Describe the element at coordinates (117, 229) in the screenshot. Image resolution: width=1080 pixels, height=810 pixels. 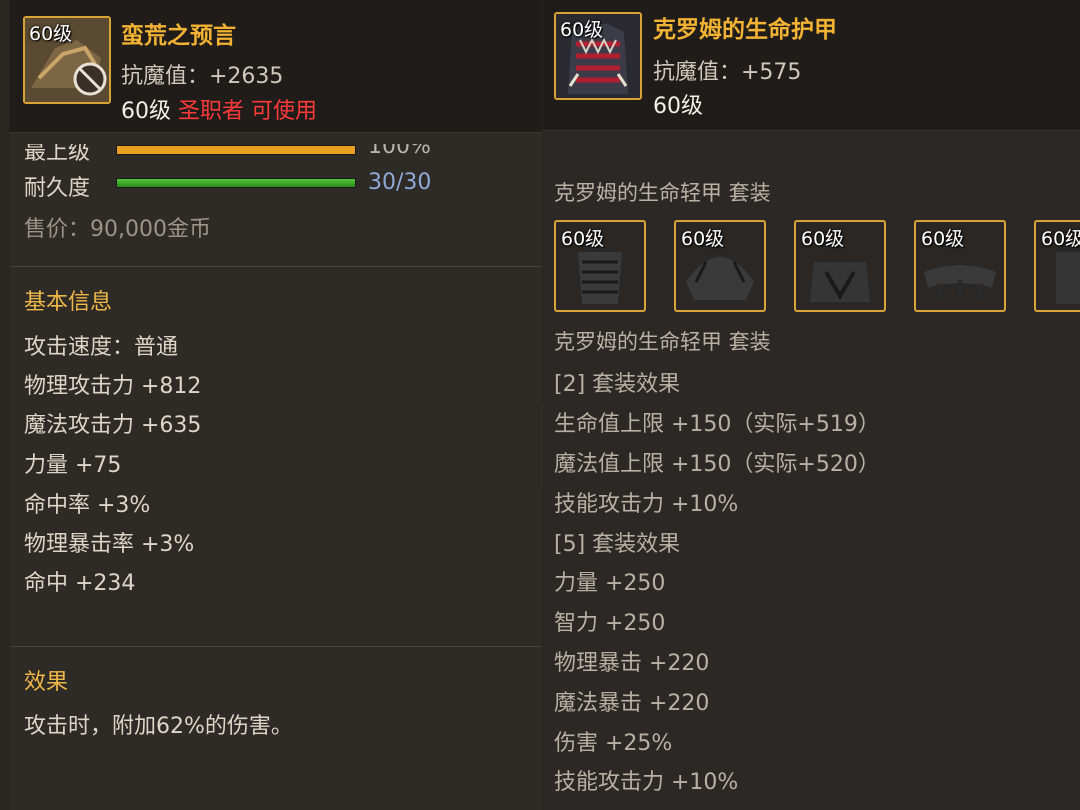
I see `sell-price: 售价：90,000金币` at that location.